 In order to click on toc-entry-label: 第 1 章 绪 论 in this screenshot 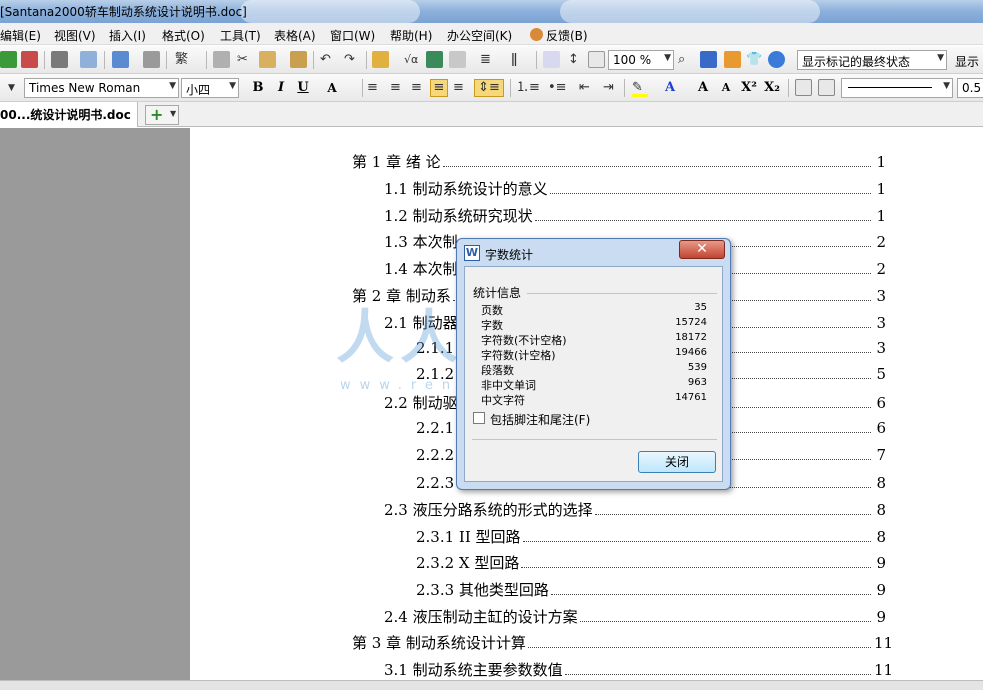, I will do `click(396, 162)`.